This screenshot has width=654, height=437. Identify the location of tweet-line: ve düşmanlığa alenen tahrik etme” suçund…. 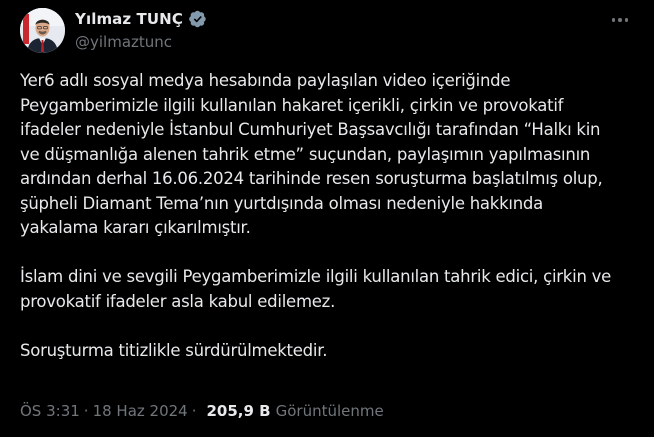
(305, 154).